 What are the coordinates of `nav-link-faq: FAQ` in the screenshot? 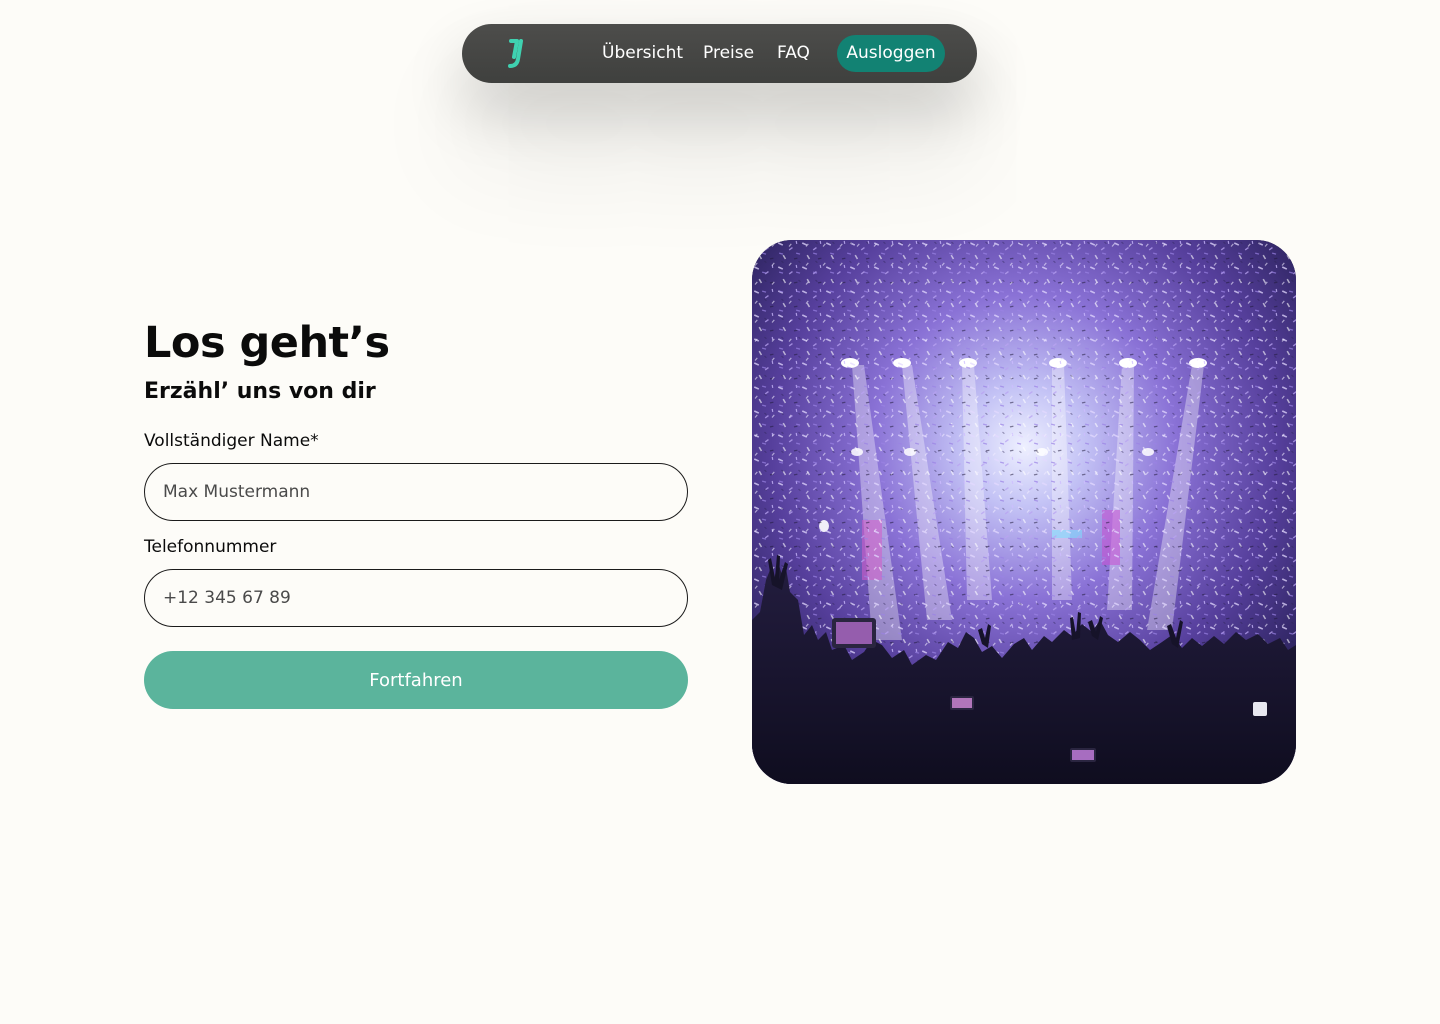 It's located at (793, 53).